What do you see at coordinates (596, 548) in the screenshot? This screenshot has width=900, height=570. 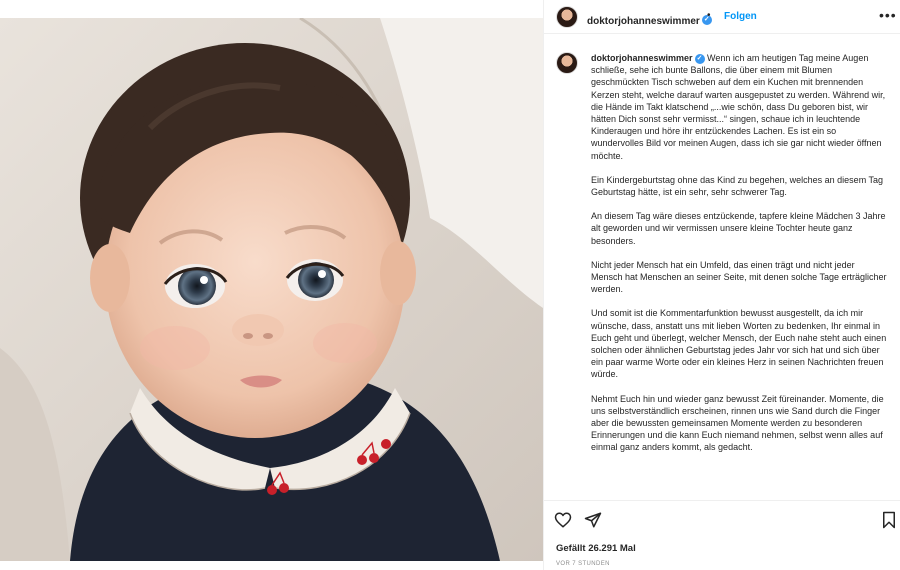 I see `likes-count: Gefällt 26.291 Mal` at bounding box center [596, 548].